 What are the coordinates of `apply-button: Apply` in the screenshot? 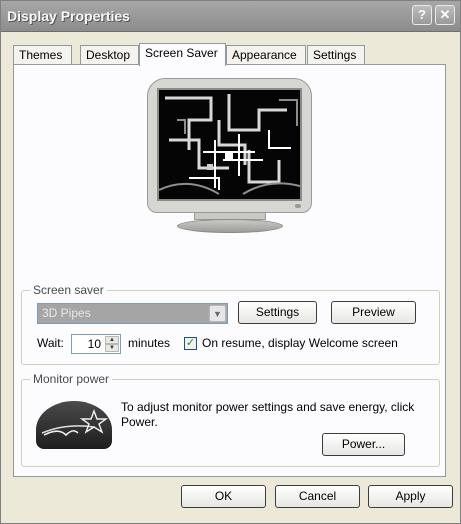 It's located at (410, 496).